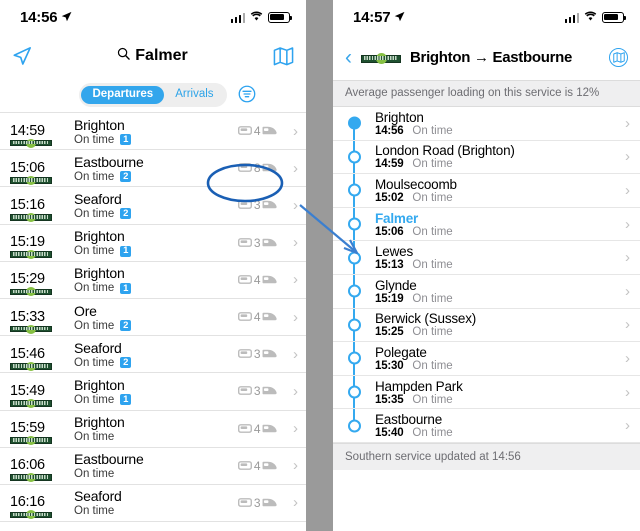 The height and width of the screenshot is (531, 640). I want to click on panel-divider, so click(319, 265).